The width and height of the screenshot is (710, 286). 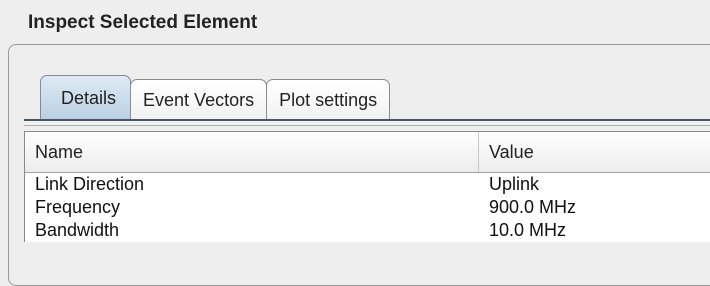 I want to click on column-header-name: Name, so click(x=252, y=152).